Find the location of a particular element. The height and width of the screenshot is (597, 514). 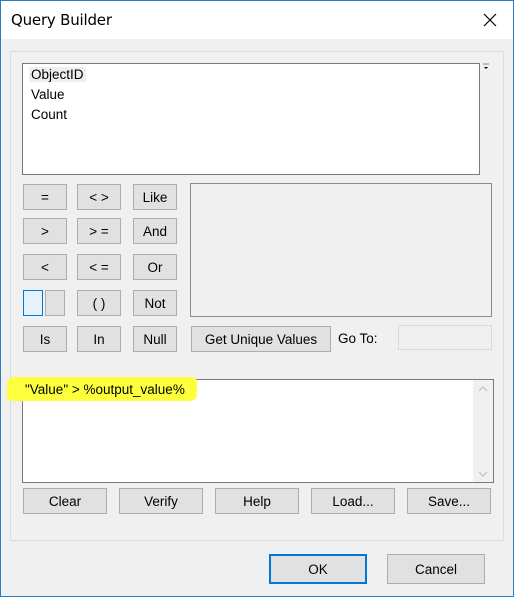

expression-text: "Value" > %output_value% is located at coordinates (105, 389).